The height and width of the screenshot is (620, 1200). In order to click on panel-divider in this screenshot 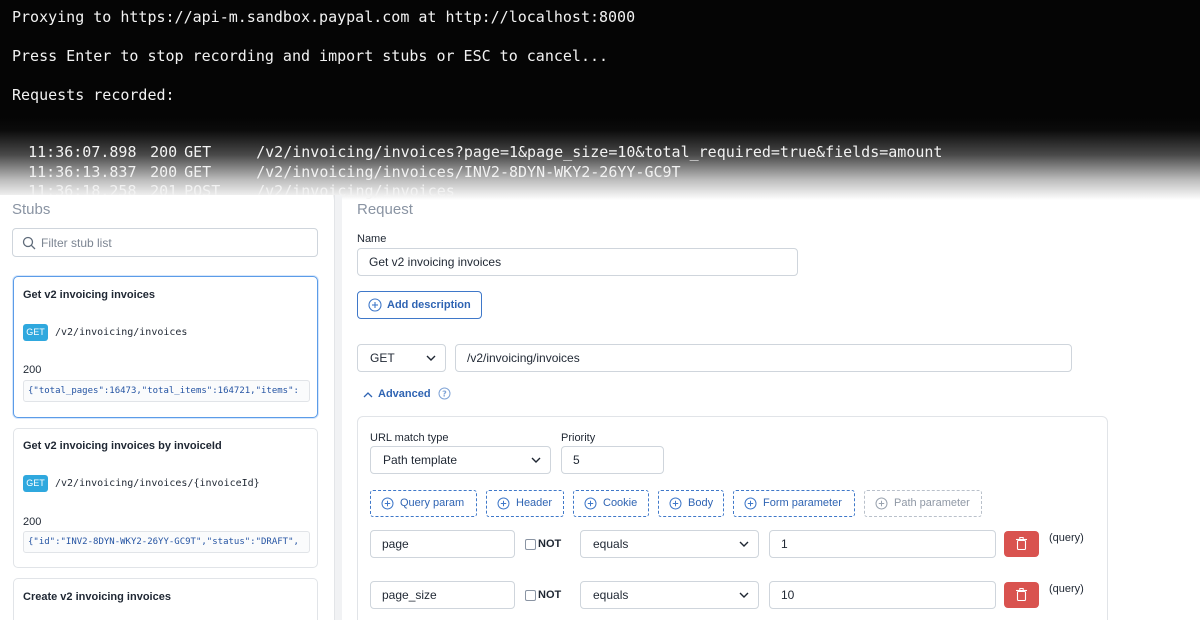, I will do `click(338, 407)`.